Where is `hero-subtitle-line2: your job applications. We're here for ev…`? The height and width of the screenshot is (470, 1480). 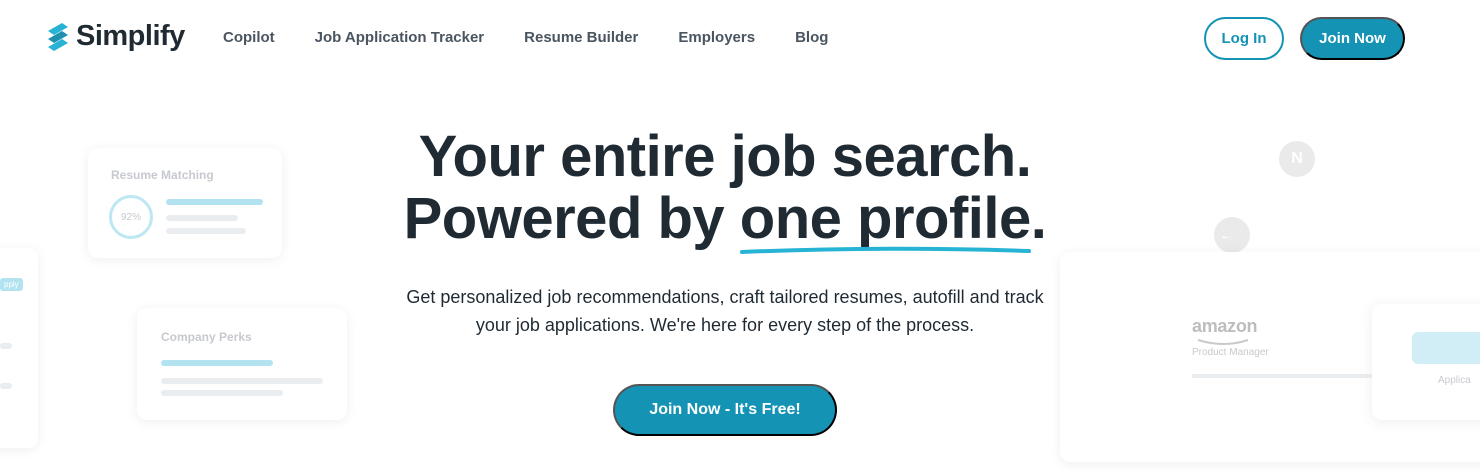 hero-subtitle-line2: your job applications. We're here for ev… is located at coordinates (725, 325).